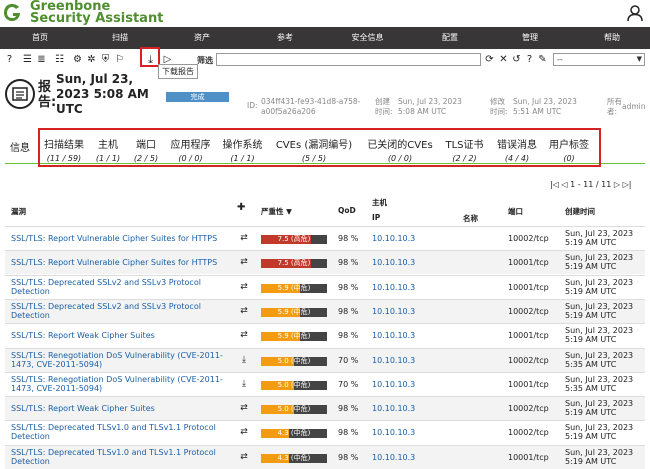  I want to click on results-icon: ⚙, so click(77, 59).